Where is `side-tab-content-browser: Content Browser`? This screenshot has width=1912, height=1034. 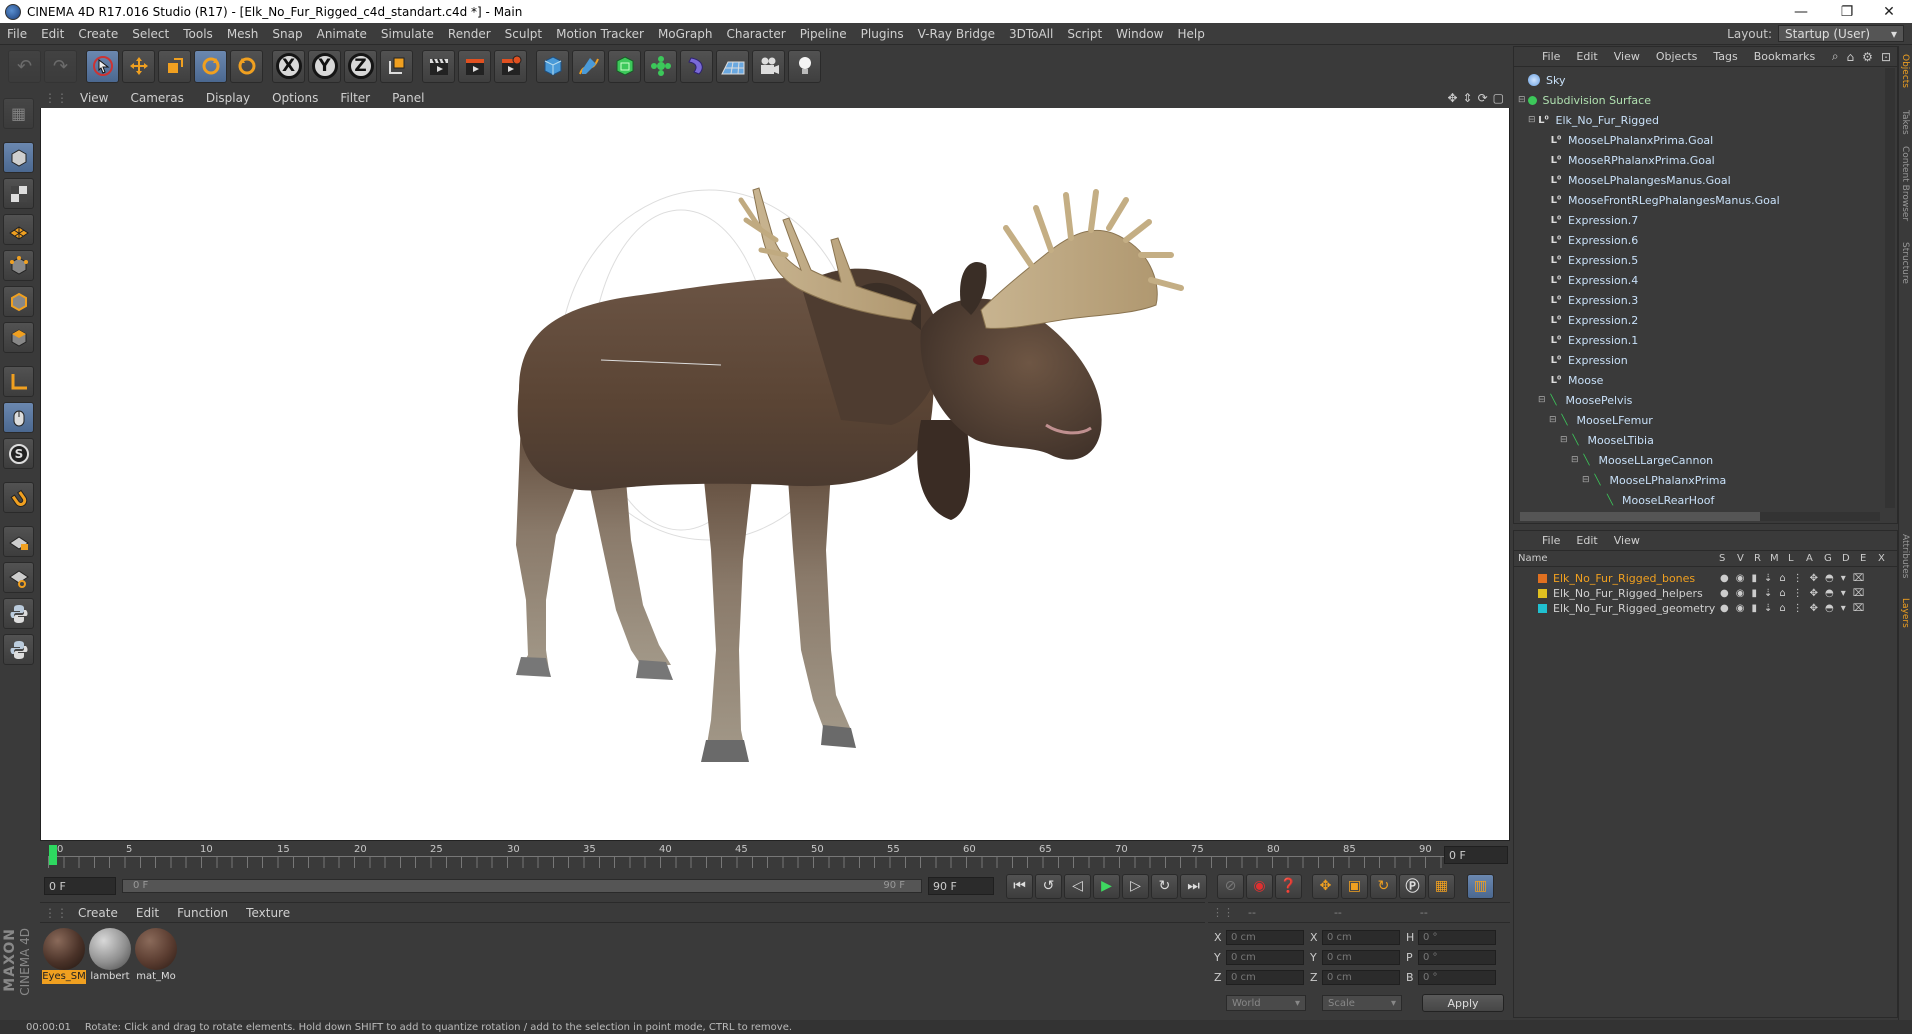
side-tab-content-browser: Content Browser is located at coordinates (1905, 183).